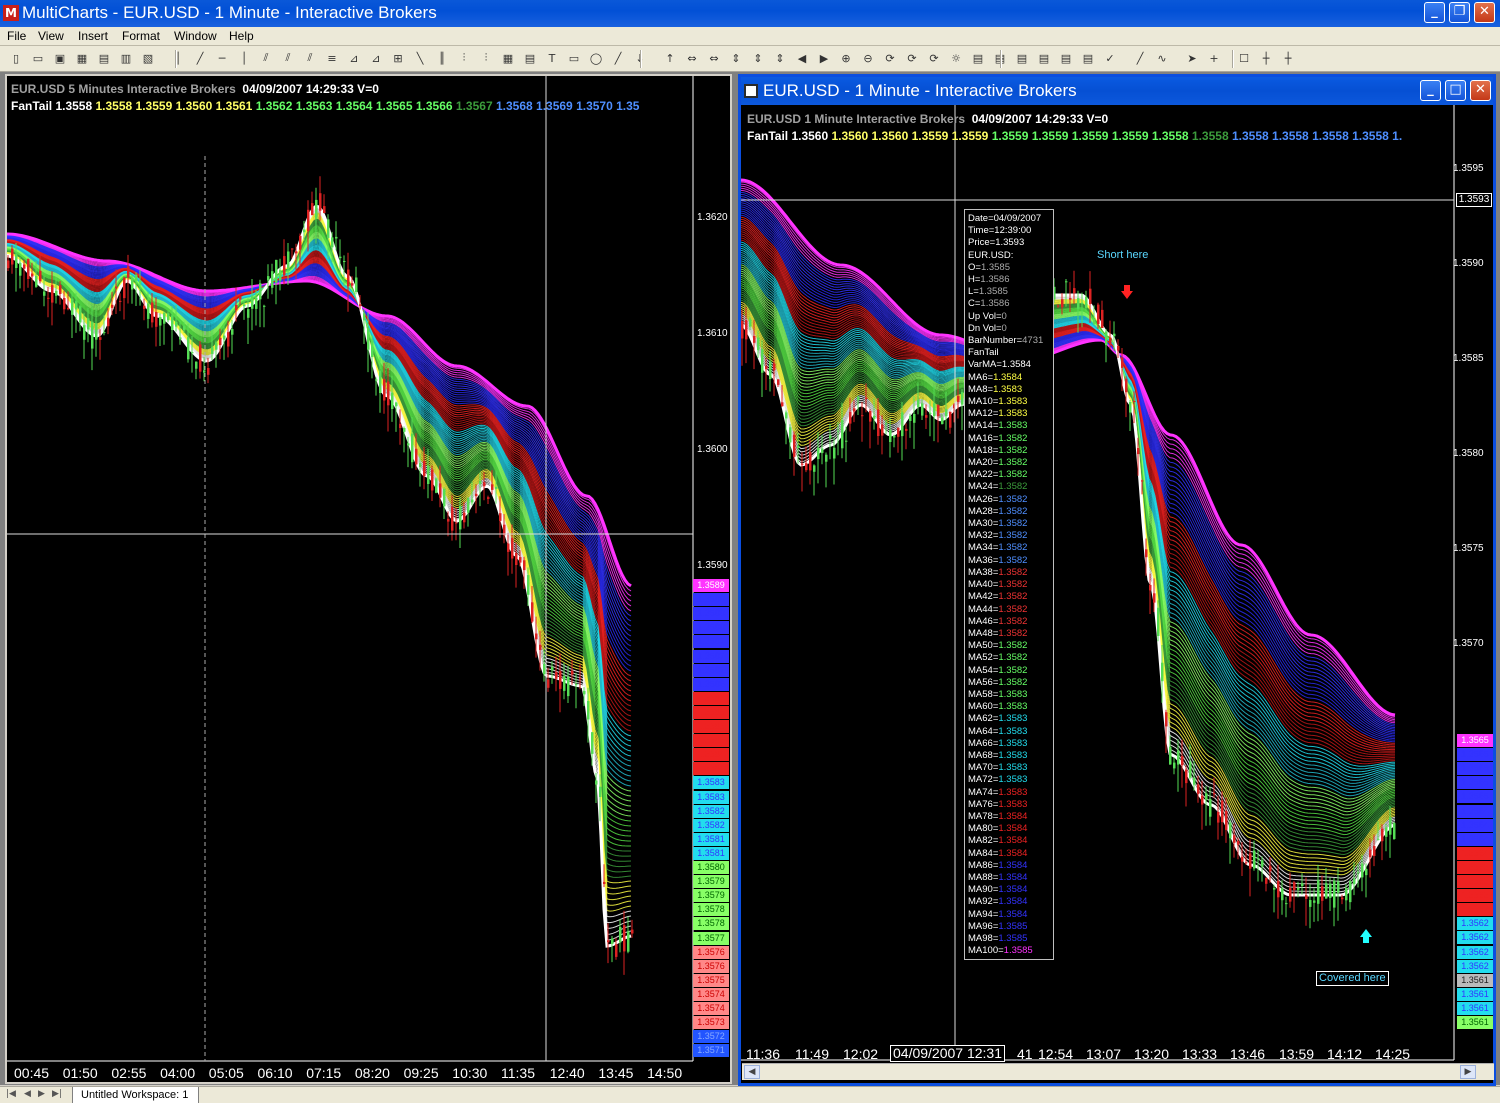 The image size is (1500, 1103). What do you see at coordinates (1352, 978) in the screenshot?
I see `covered-here-annotation: Covered here` at bounding box center [1352, 978].